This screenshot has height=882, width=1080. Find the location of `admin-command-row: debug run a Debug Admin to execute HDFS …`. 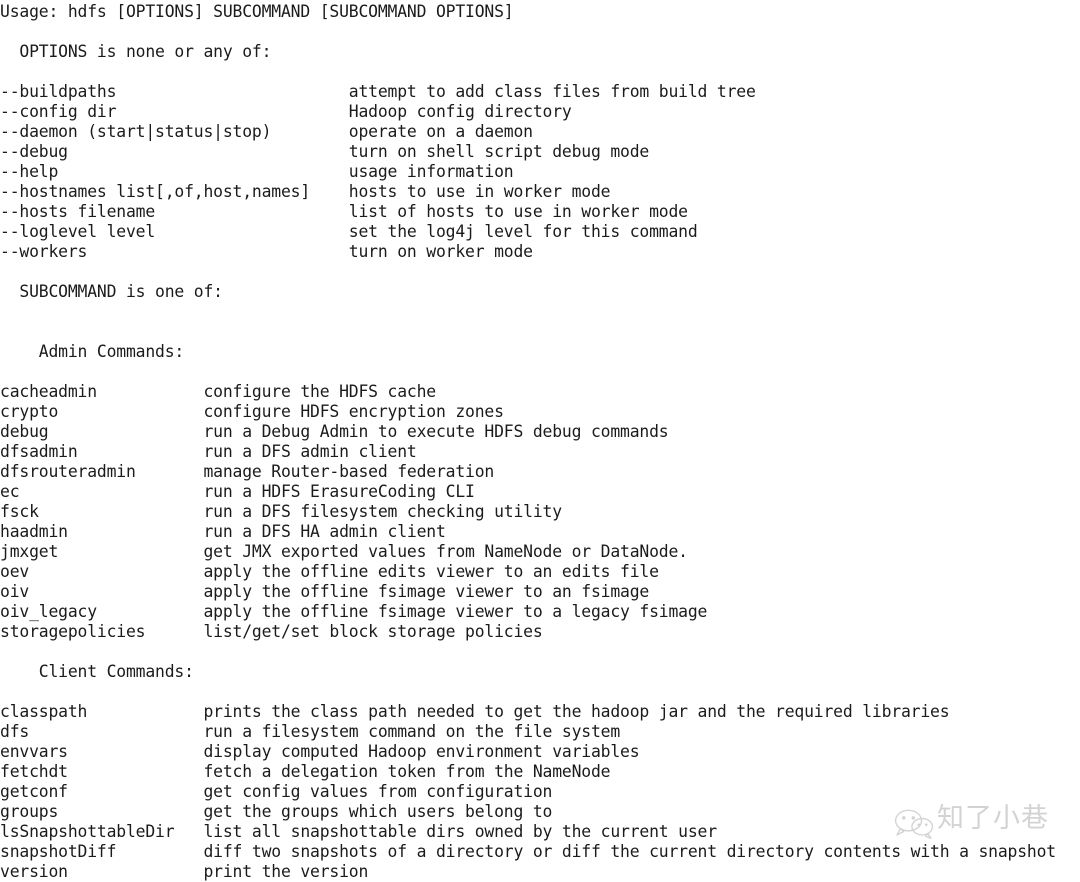

admin-command-row: debug run a Debug Admin to execute HDFS … is located at coordinates (334, 431).